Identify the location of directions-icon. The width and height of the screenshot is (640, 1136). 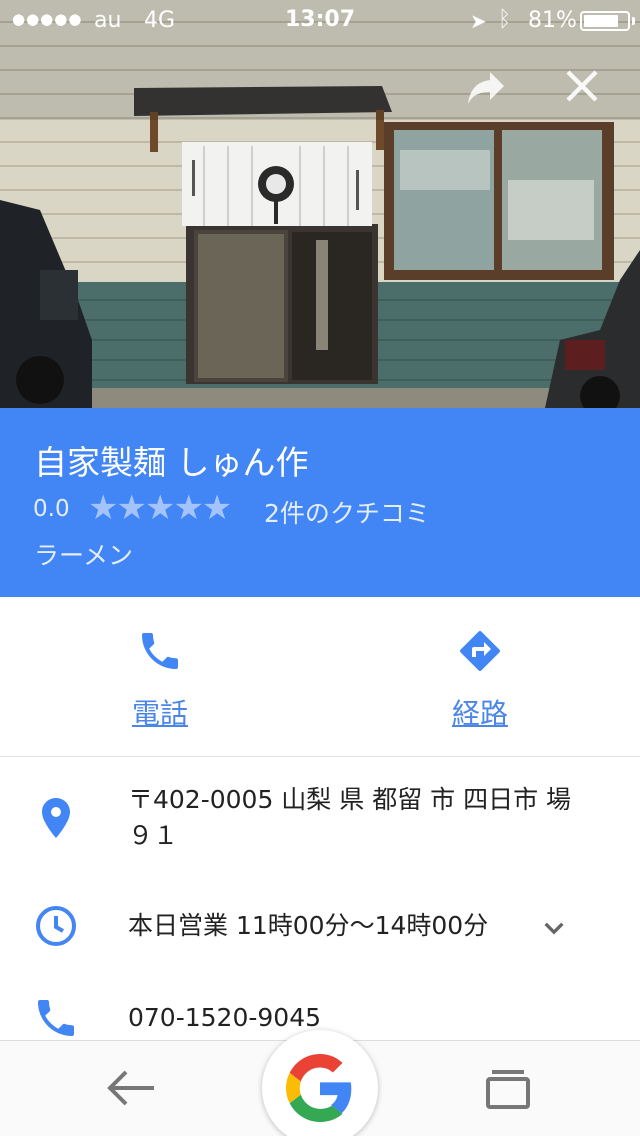
(480, 651).